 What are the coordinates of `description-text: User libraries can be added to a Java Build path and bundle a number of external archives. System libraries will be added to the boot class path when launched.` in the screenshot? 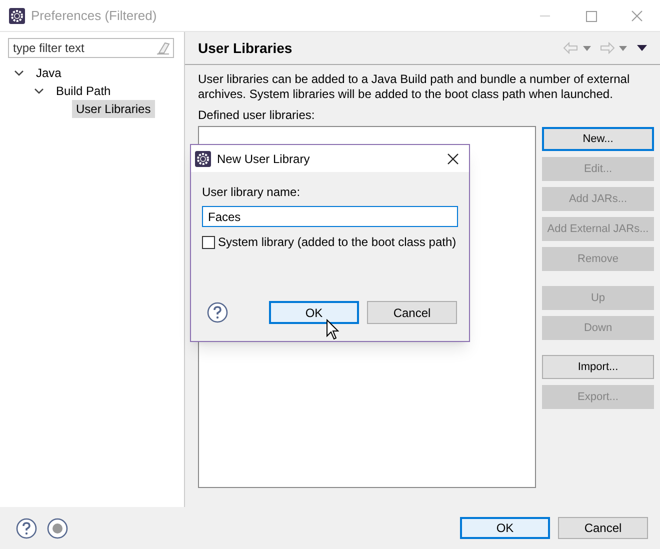 It's located at (414, 87).